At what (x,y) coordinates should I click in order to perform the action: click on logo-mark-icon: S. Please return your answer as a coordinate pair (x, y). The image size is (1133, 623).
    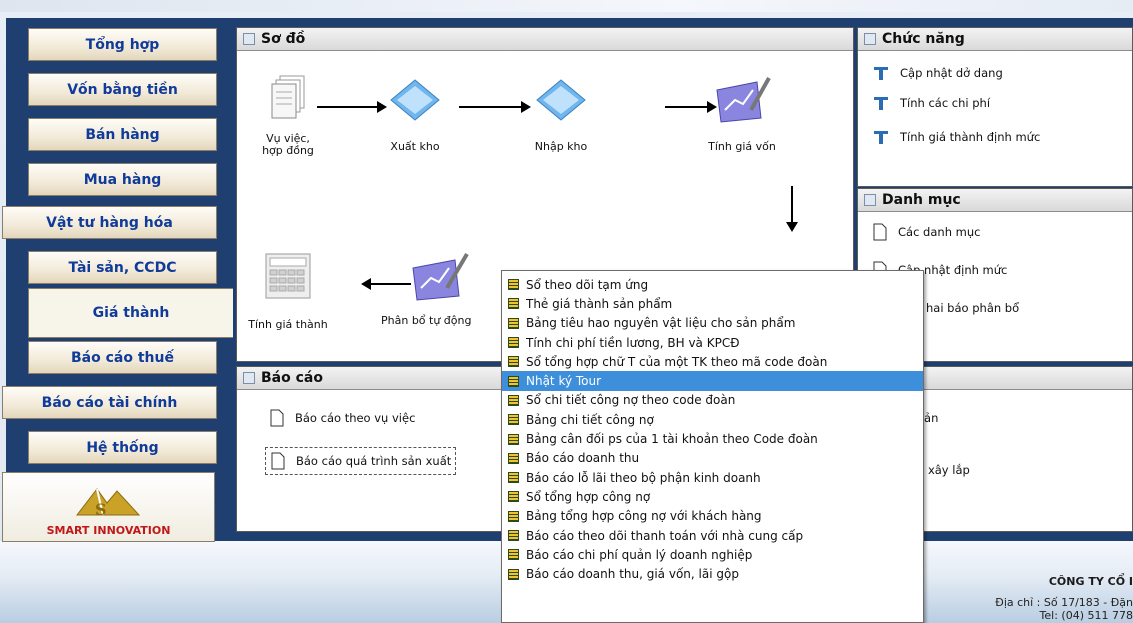
    Looking at the image, I should click on (108, 503).